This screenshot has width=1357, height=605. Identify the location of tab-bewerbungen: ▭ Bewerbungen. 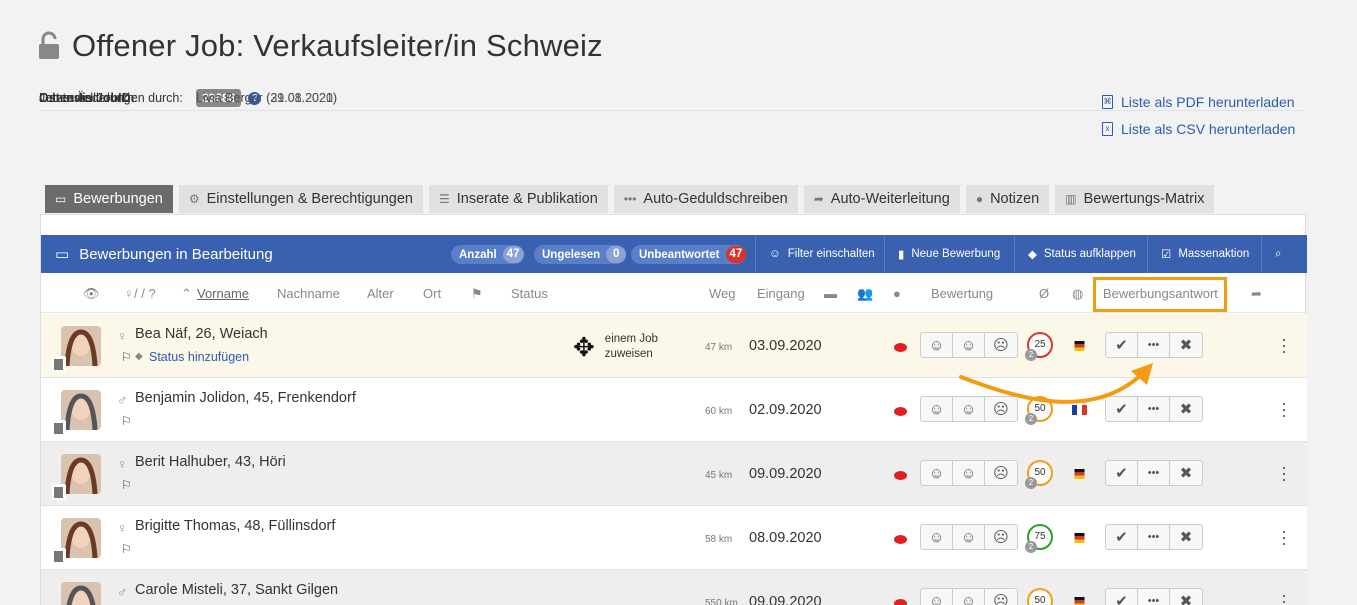
(109, 199).